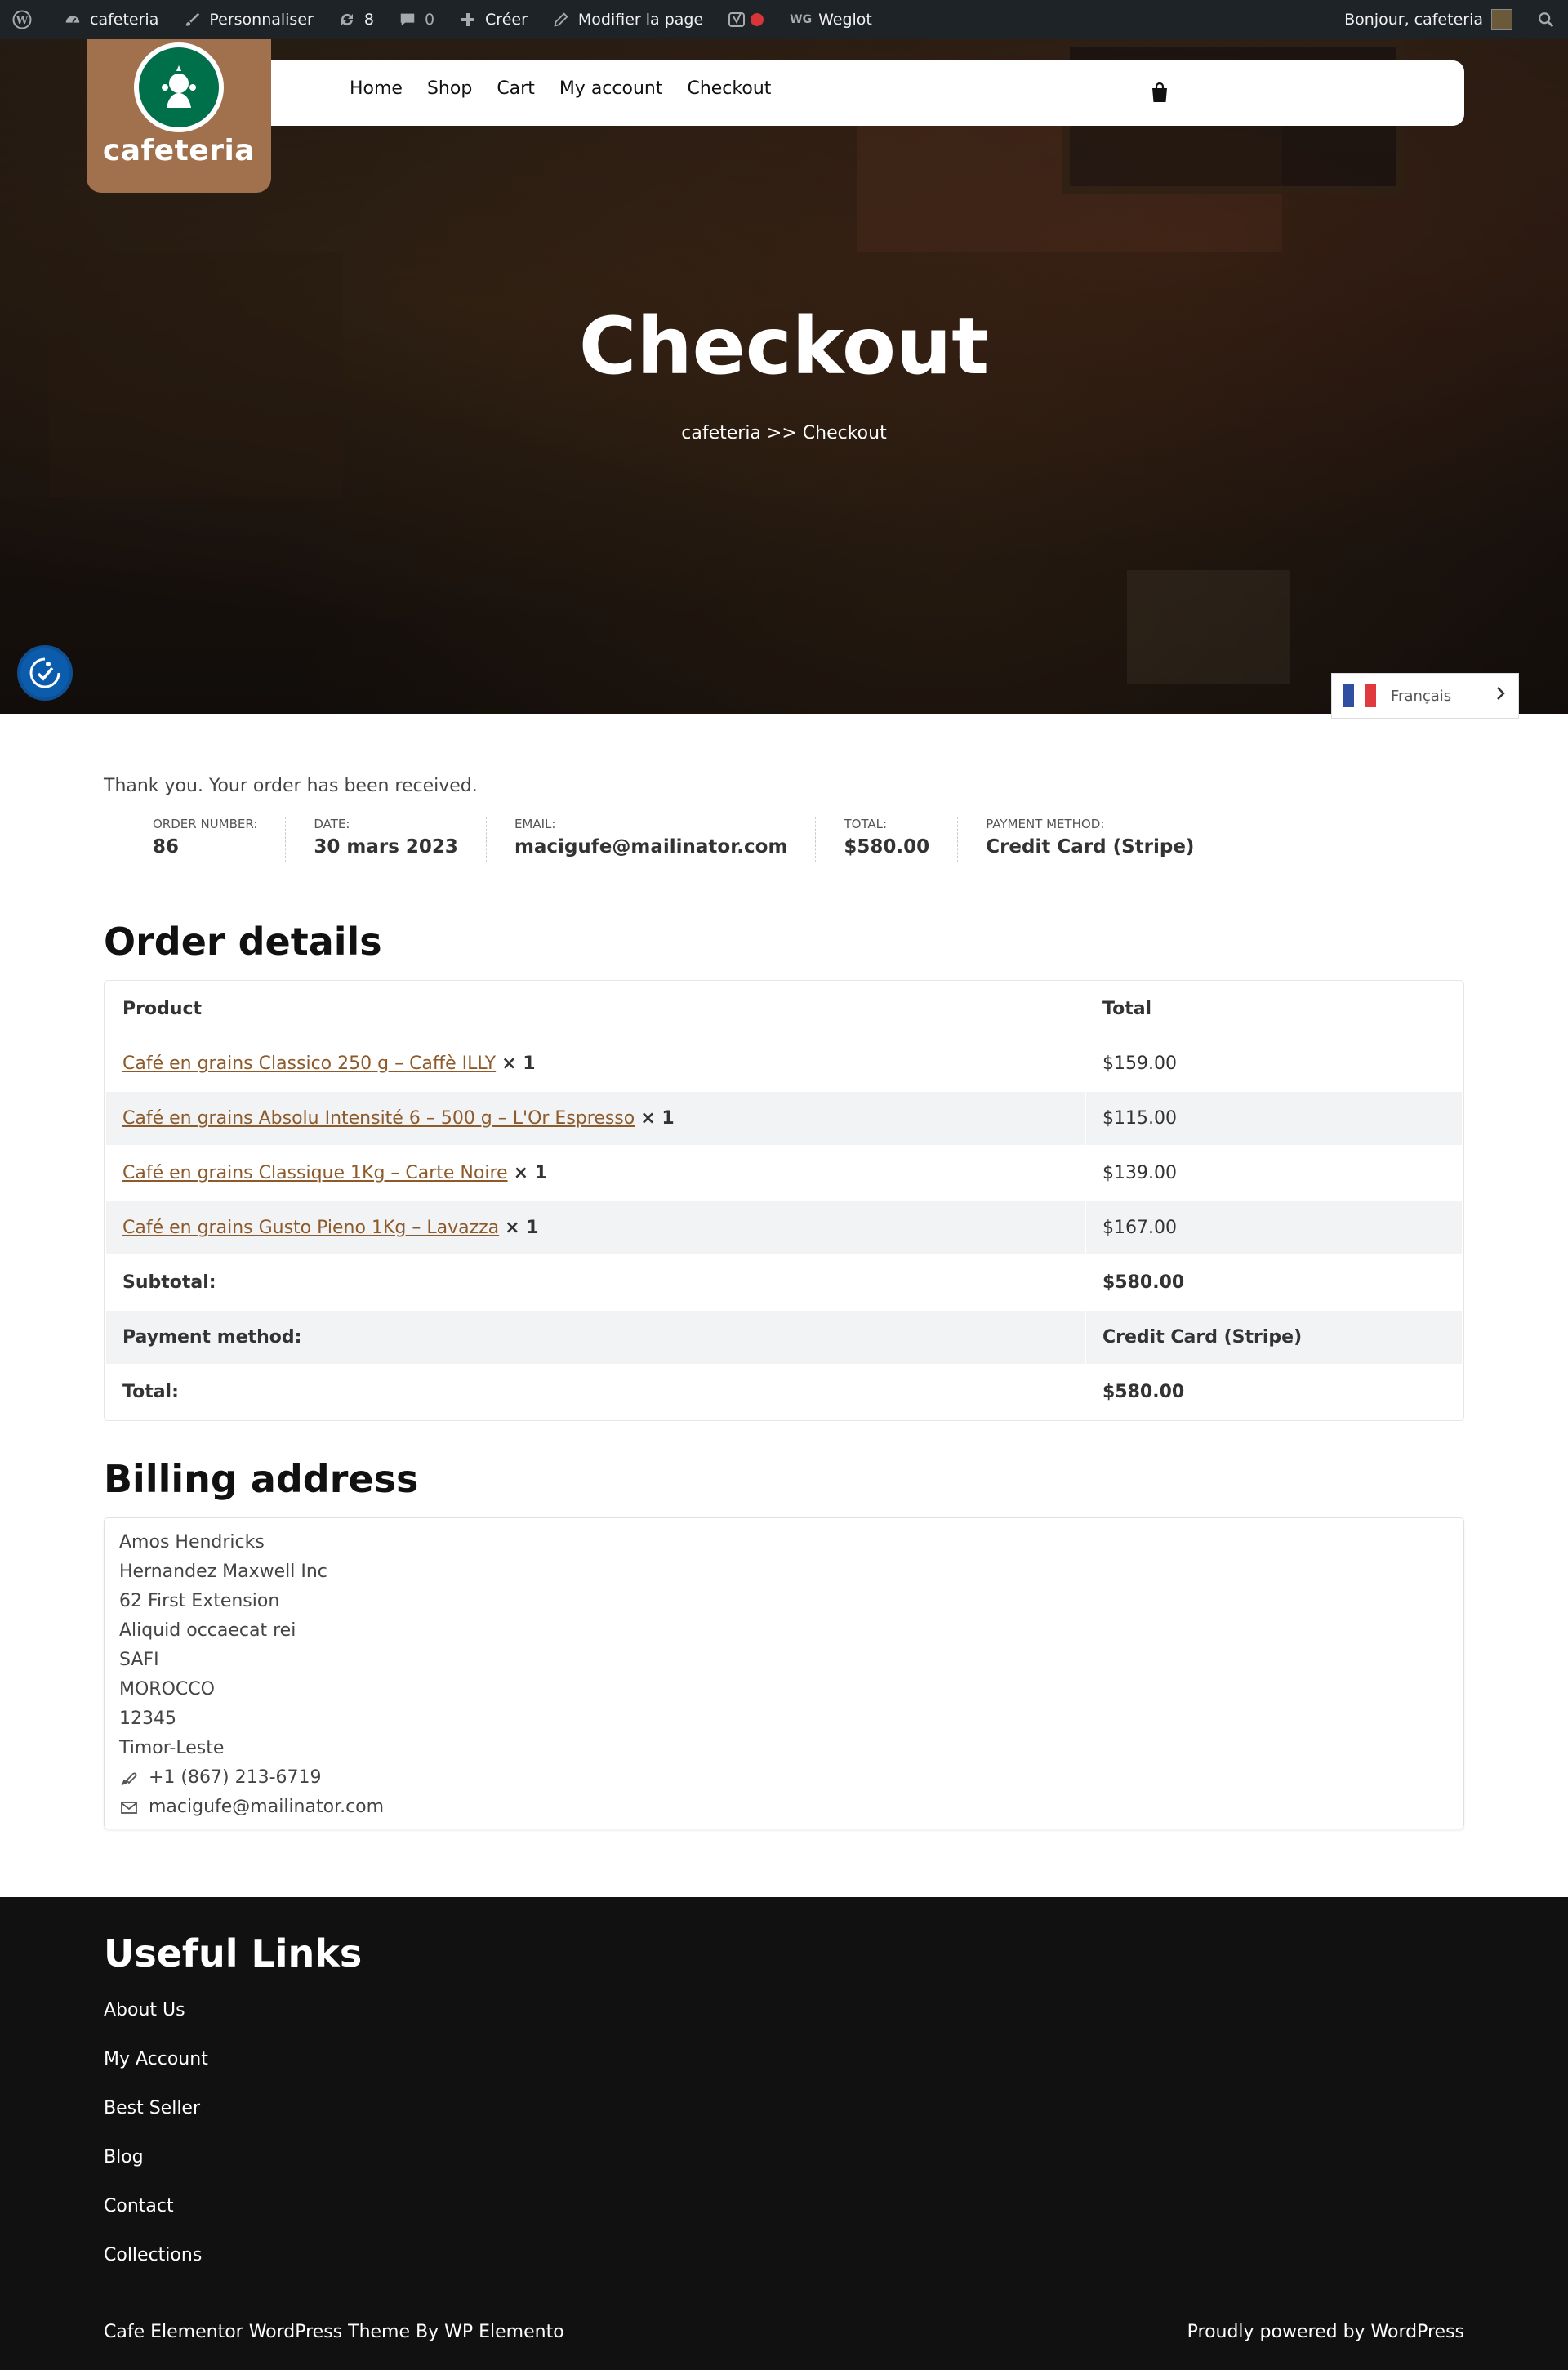 Image resolution: width=1568 pixels, height=2370 pixels. I want to click on footer-link-blog: Blog, so click(124, 2157).